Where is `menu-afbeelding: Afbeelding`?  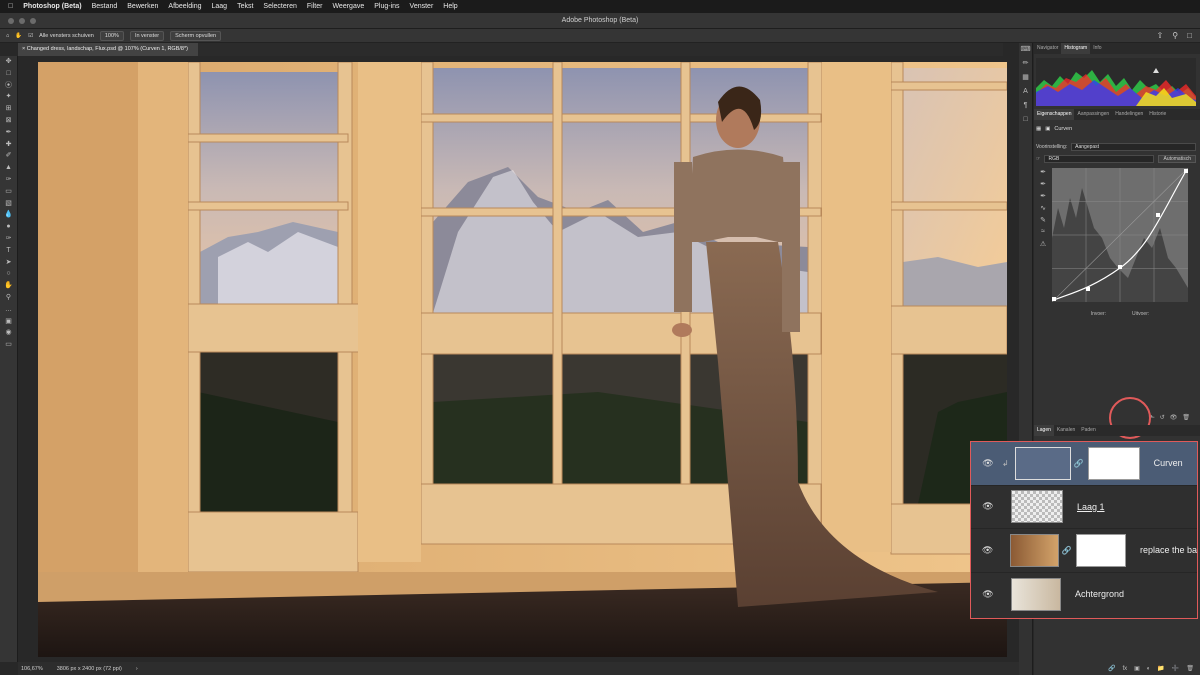
menu-afbeelding: Afbeelding is located at coordinates (184, 6).